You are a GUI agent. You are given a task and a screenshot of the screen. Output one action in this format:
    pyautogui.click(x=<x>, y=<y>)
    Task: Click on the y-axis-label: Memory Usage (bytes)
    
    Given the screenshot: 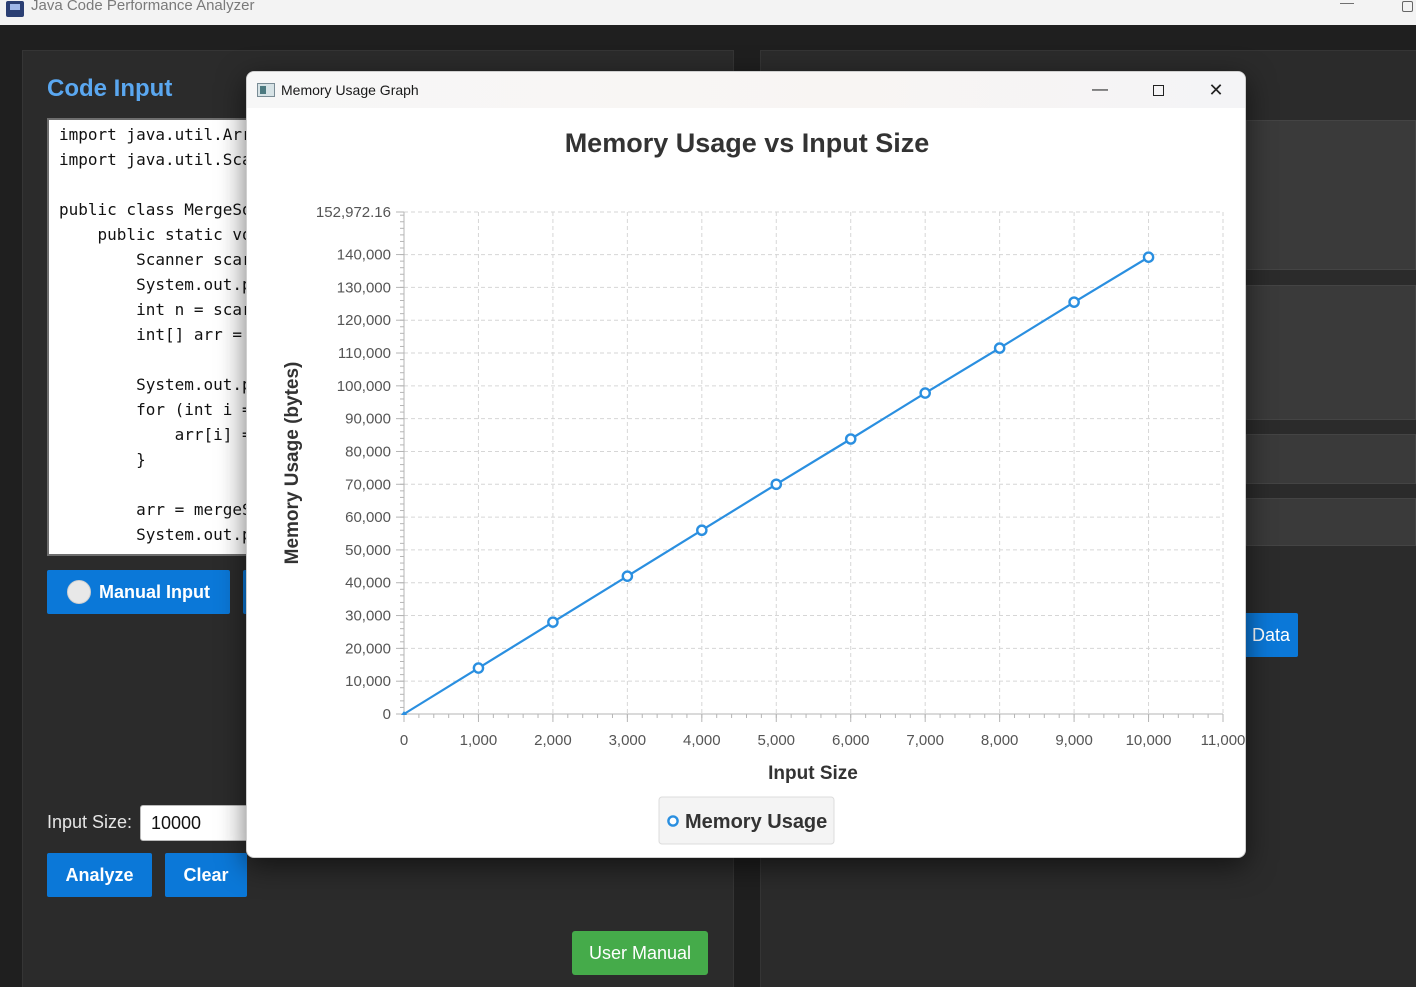 What is the action you would take?
    pyautogui.click(x=292, y=463)
    